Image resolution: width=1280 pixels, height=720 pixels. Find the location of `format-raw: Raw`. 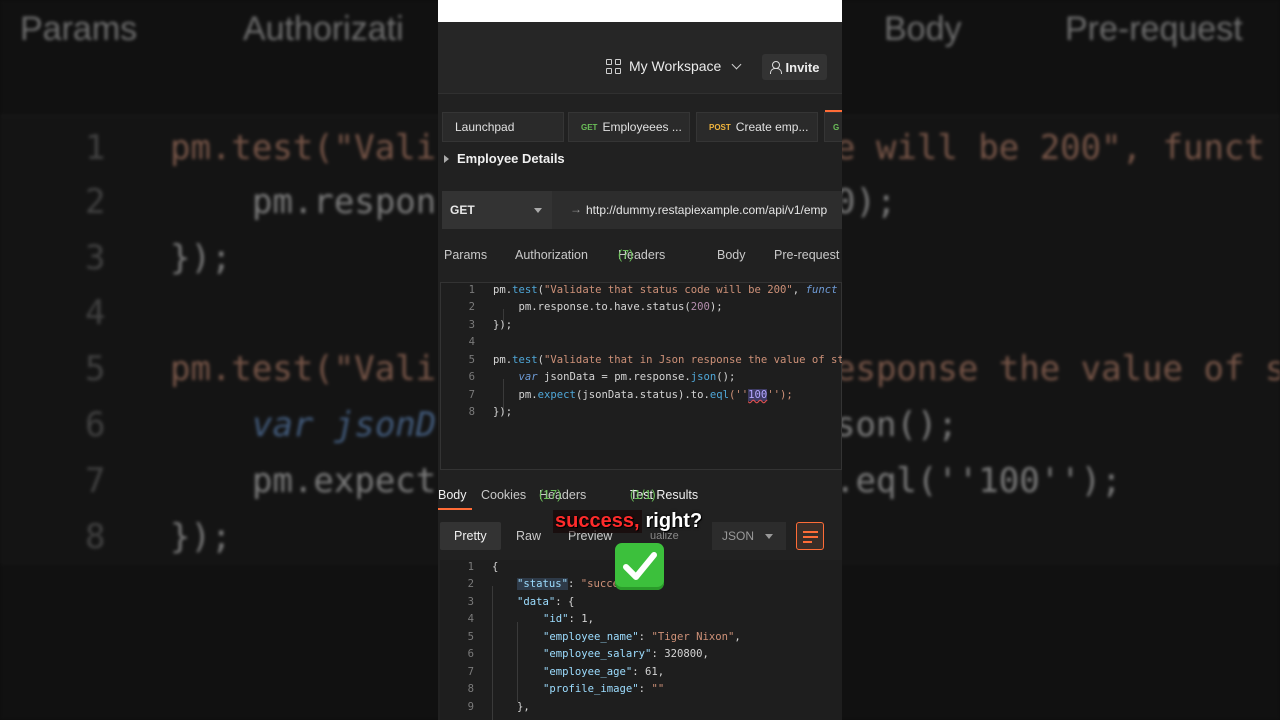

format-raw: Raw is located at coordinates (528, 536).